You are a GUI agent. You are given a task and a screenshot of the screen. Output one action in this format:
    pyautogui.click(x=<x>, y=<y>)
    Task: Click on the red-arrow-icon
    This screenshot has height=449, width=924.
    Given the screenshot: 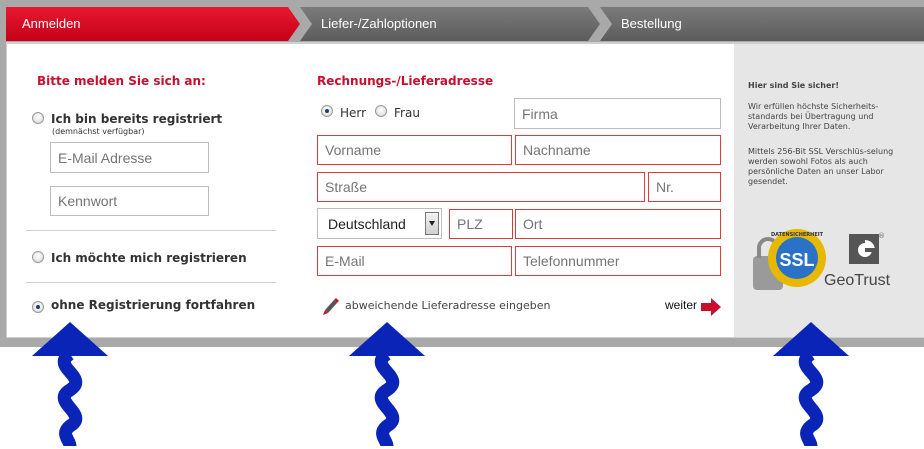 What is the action you would take?
    pyautogui.click(x=711, y=307)
    